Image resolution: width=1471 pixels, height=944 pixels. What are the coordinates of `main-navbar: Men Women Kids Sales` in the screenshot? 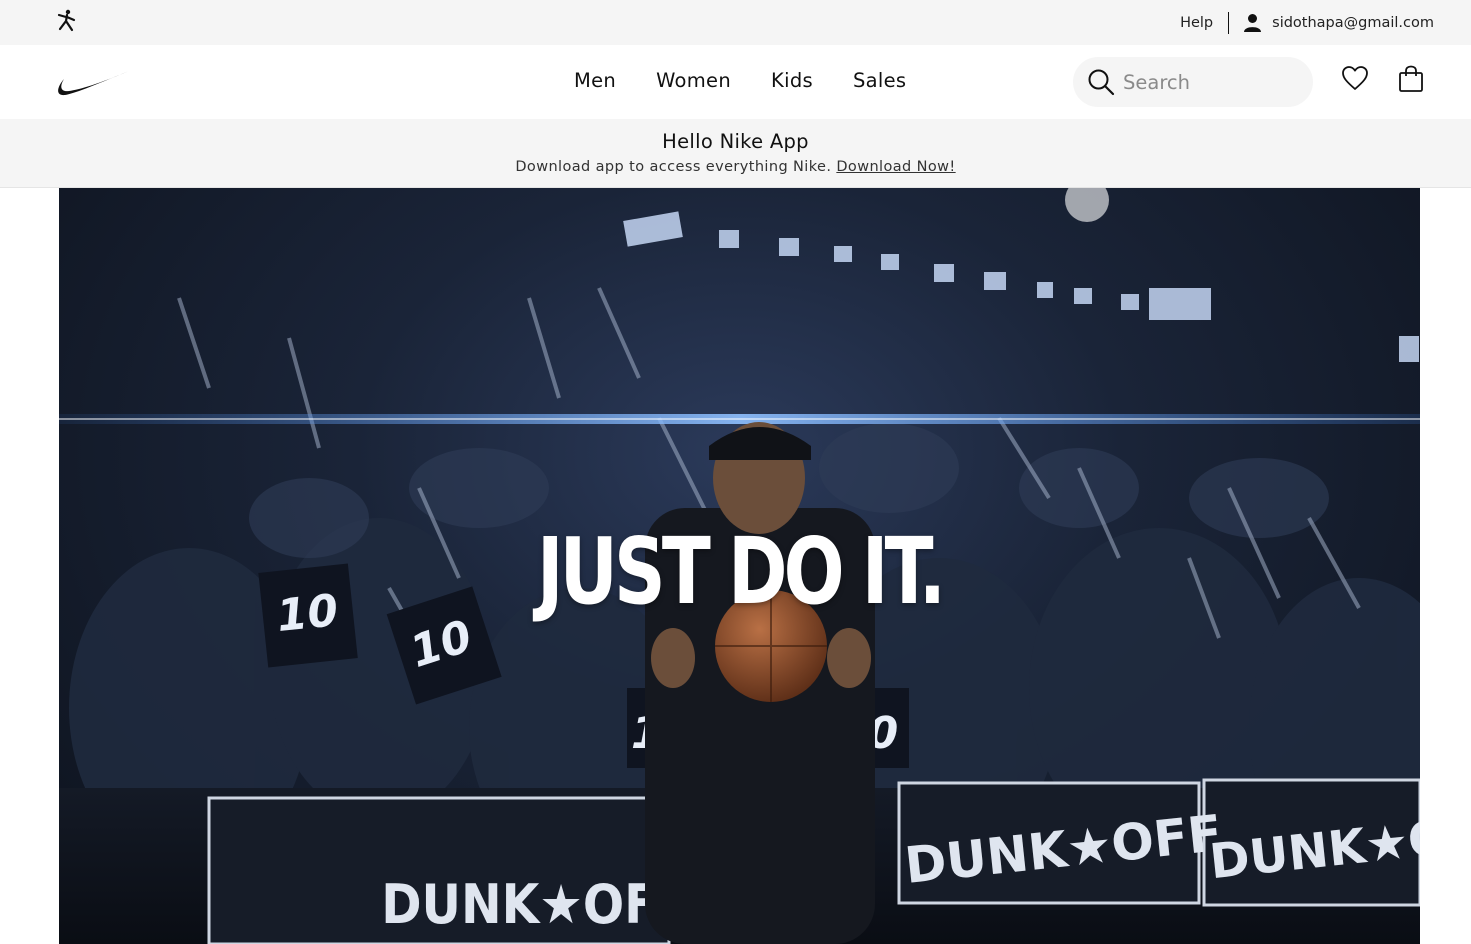 It's located at (735, 82).